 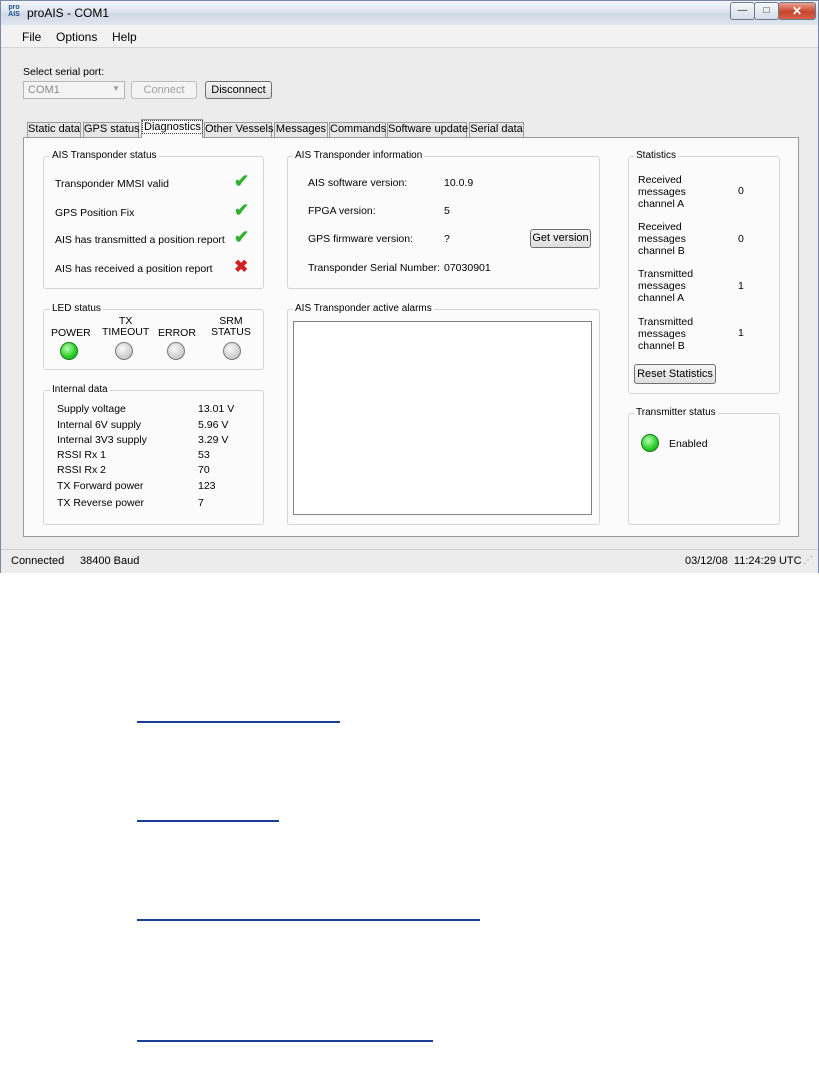 I want to click on info-serial-number-value: 07030901, so click(x=467, y=268).